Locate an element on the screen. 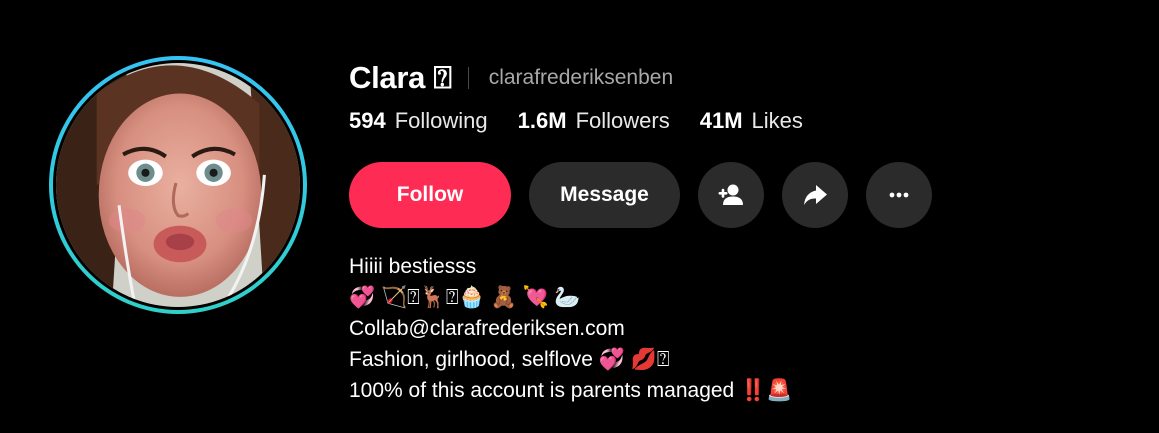 The height and width of the screenshot is (433, 1159). username: clarafrederiksenben is located at coordinates (581, 77).